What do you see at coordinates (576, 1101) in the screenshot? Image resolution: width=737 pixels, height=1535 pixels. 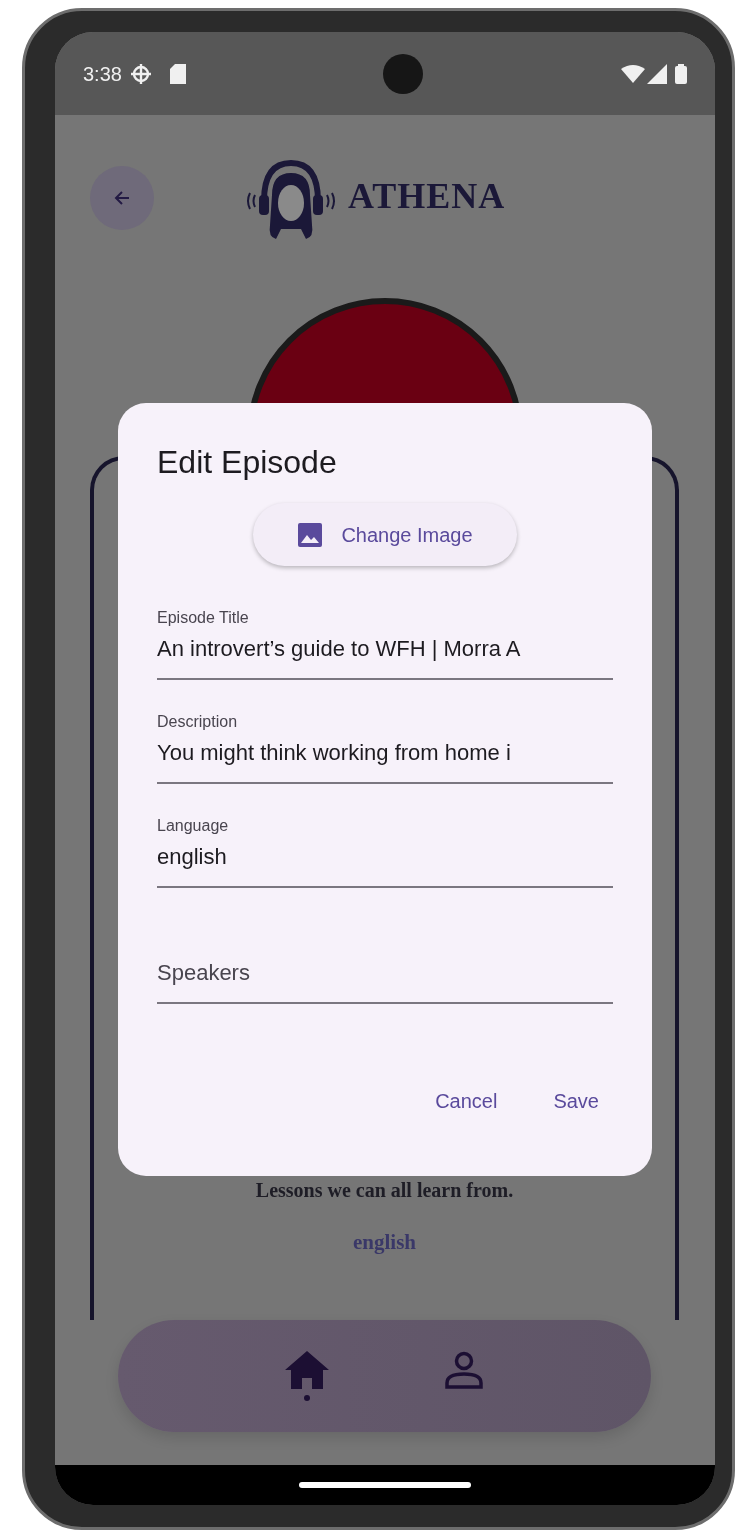 I see `save-button: Save` at bounding box center [576, 1101].